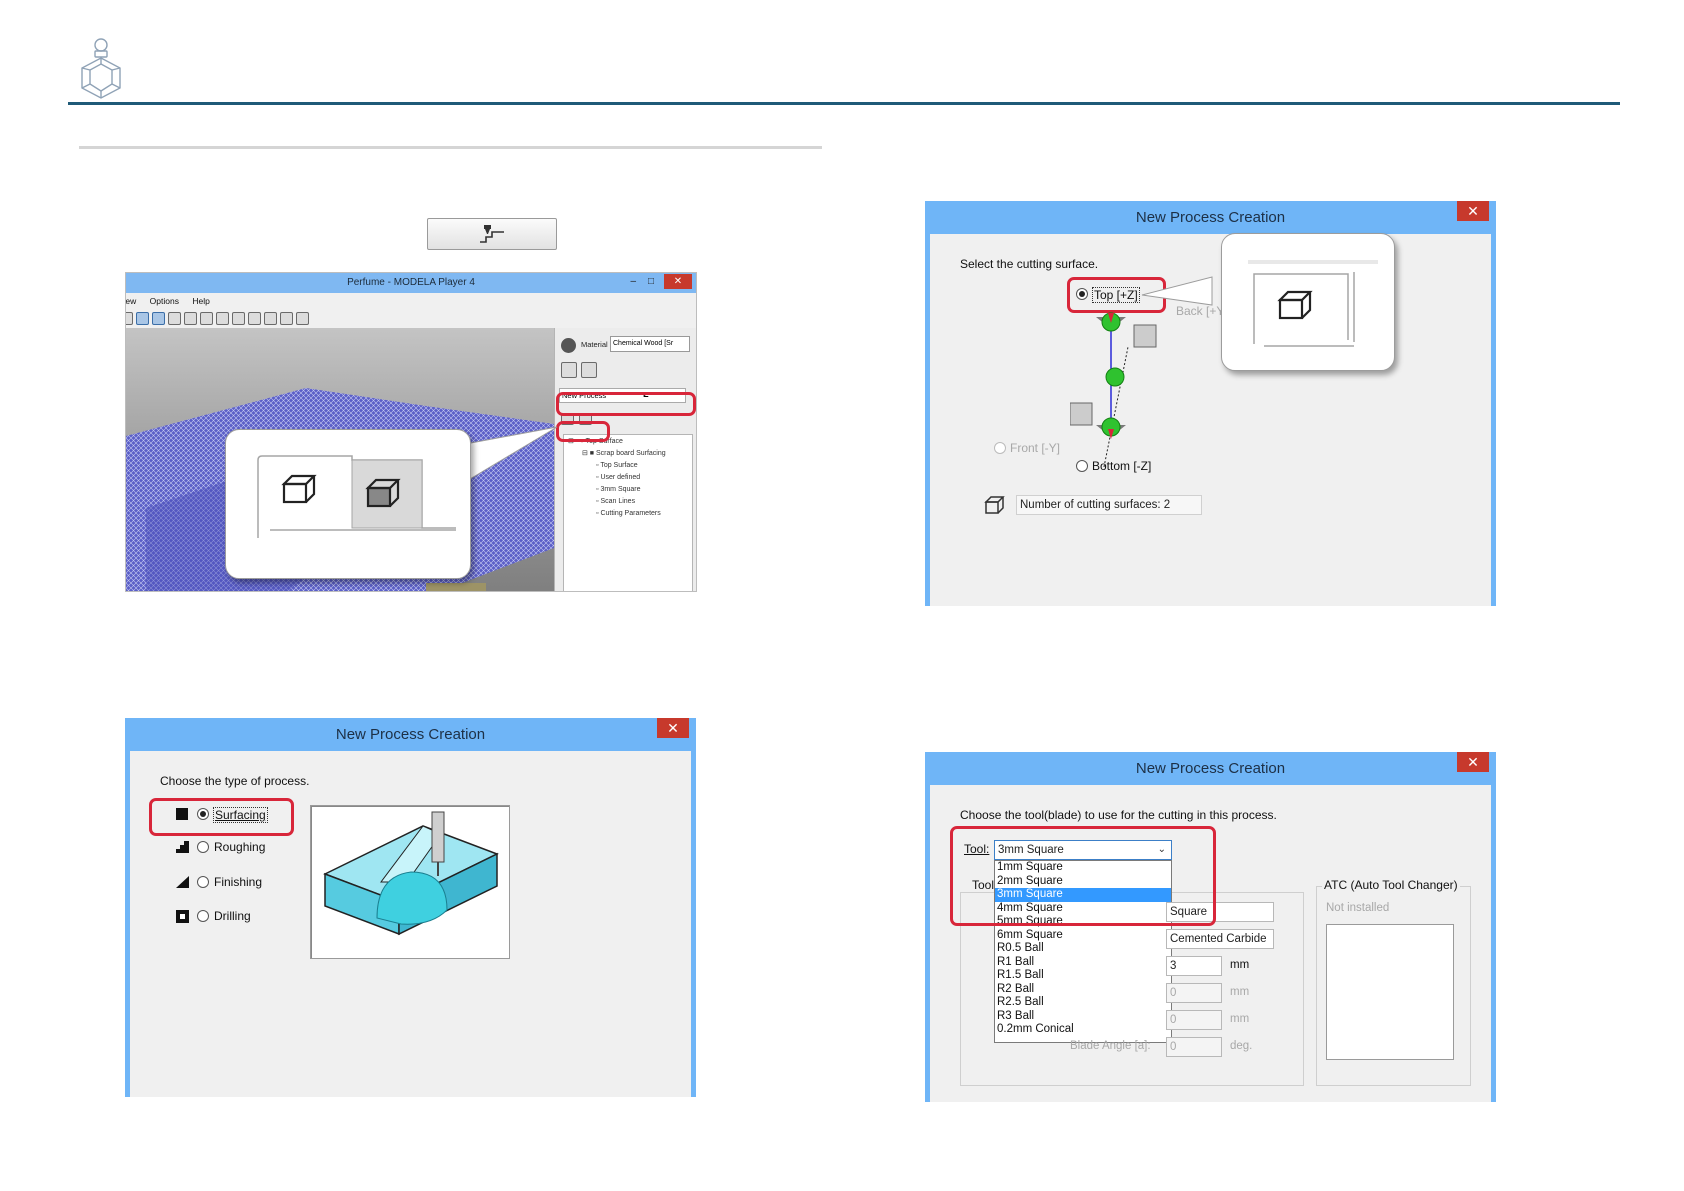 The height and width of the screenshot is (1191, 1684). What do you see at coordinates (1081, 414) in the screenshot?
I see `front-face-icon` at bounding box center [1081, 414].